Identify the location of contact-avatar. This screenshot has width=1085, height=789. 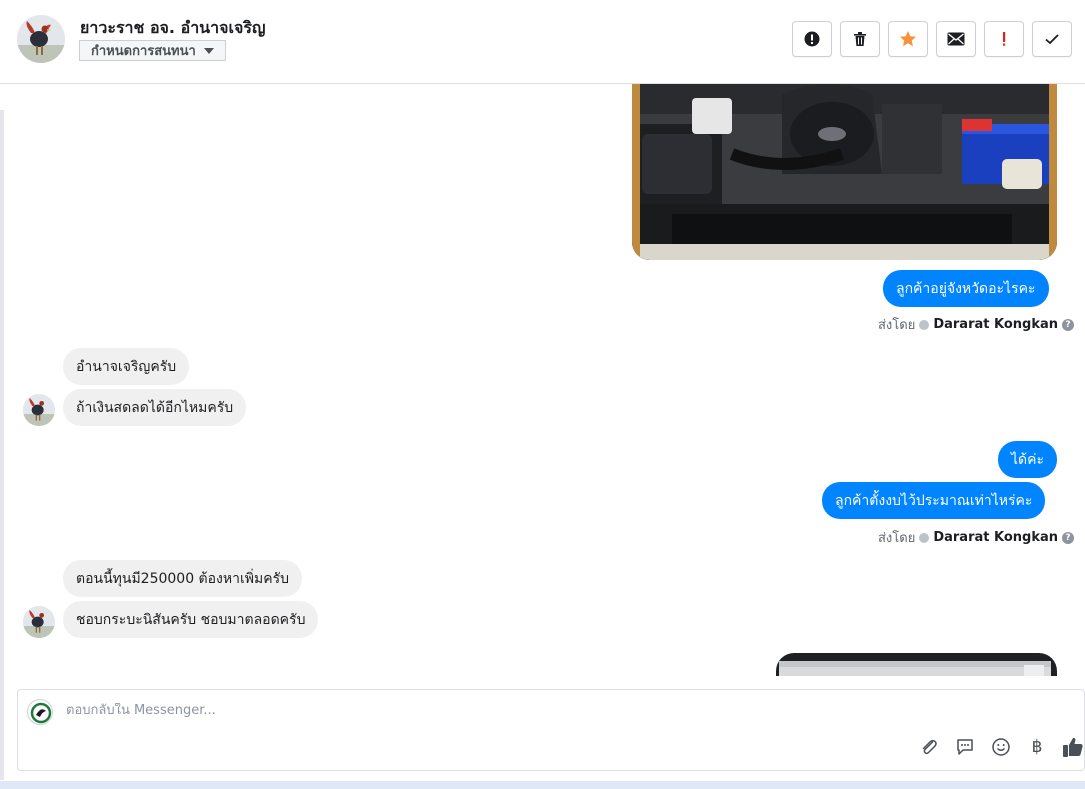
(41, 39).